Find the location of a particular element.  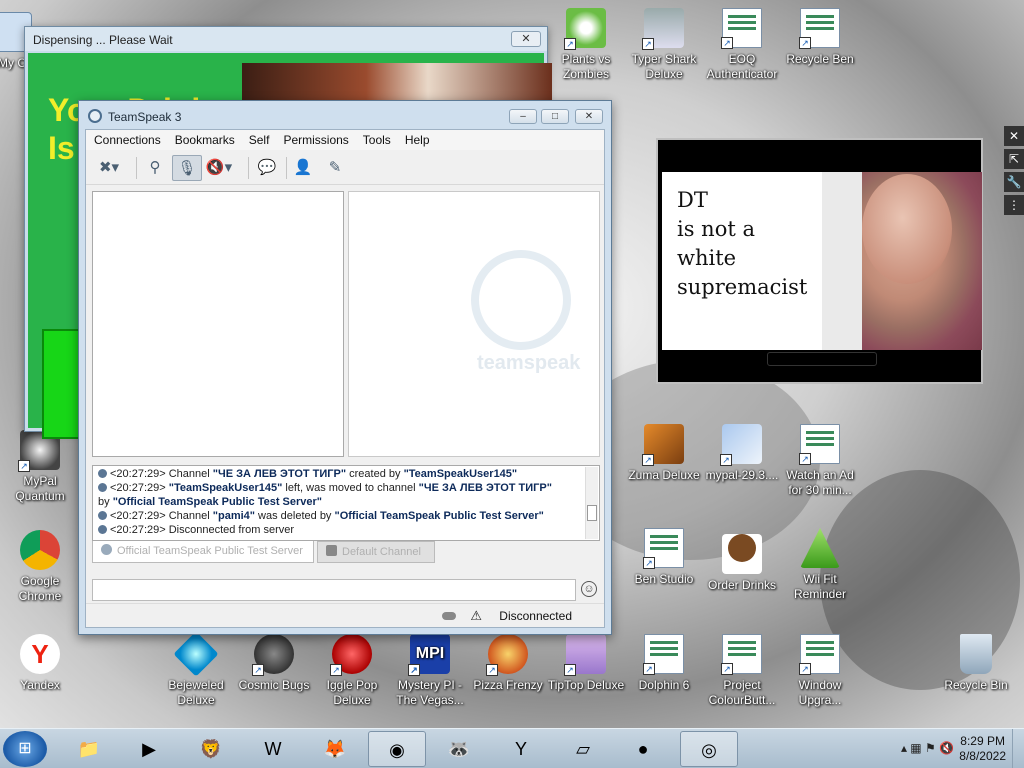

gem-icon is located at coordinates (196, 654).